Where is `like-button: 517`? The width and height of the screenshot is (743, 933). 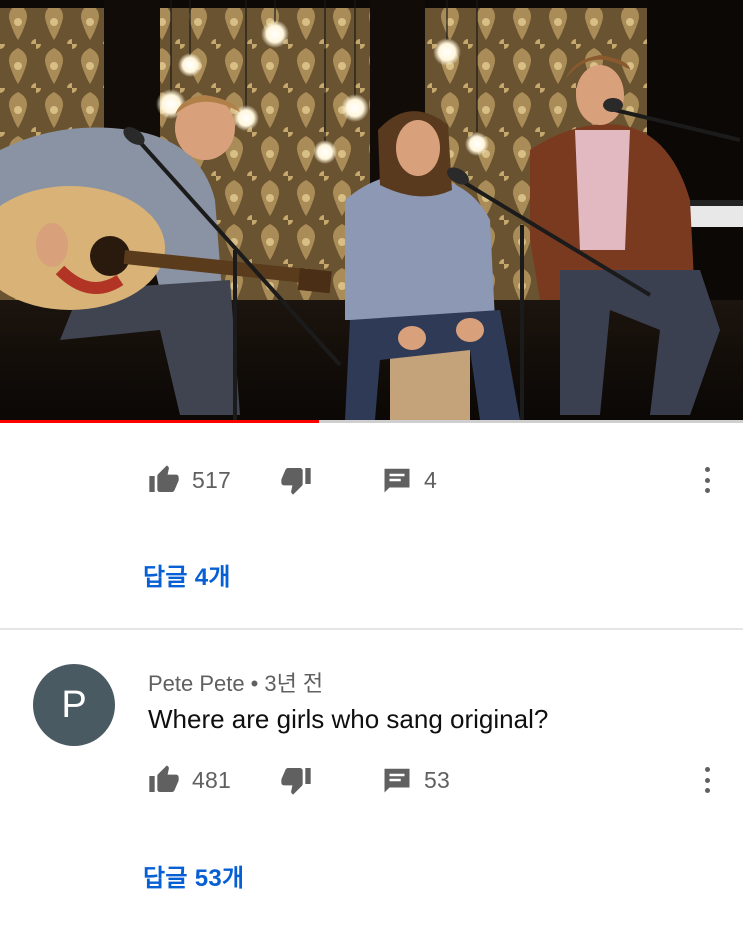 like-button: 517 is located at coordinates (189, 480).